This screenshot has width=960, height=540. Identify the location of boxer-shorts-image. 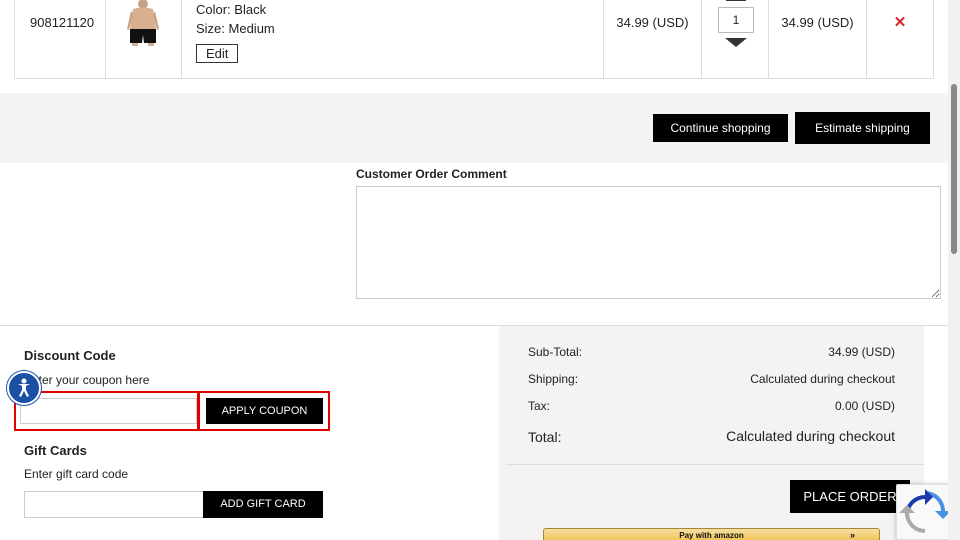
(143, 23).